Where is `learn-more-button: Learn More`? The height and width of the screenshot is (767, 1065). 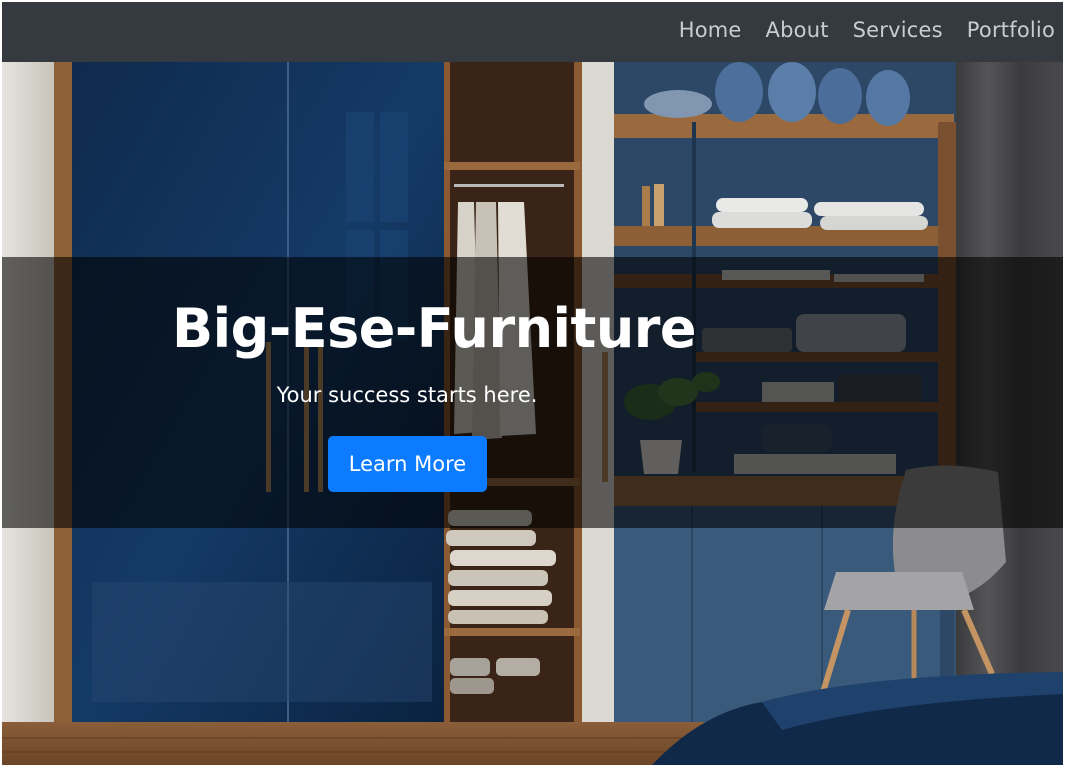
learn-more-button: Learn More is located at coordinates (407, 464).